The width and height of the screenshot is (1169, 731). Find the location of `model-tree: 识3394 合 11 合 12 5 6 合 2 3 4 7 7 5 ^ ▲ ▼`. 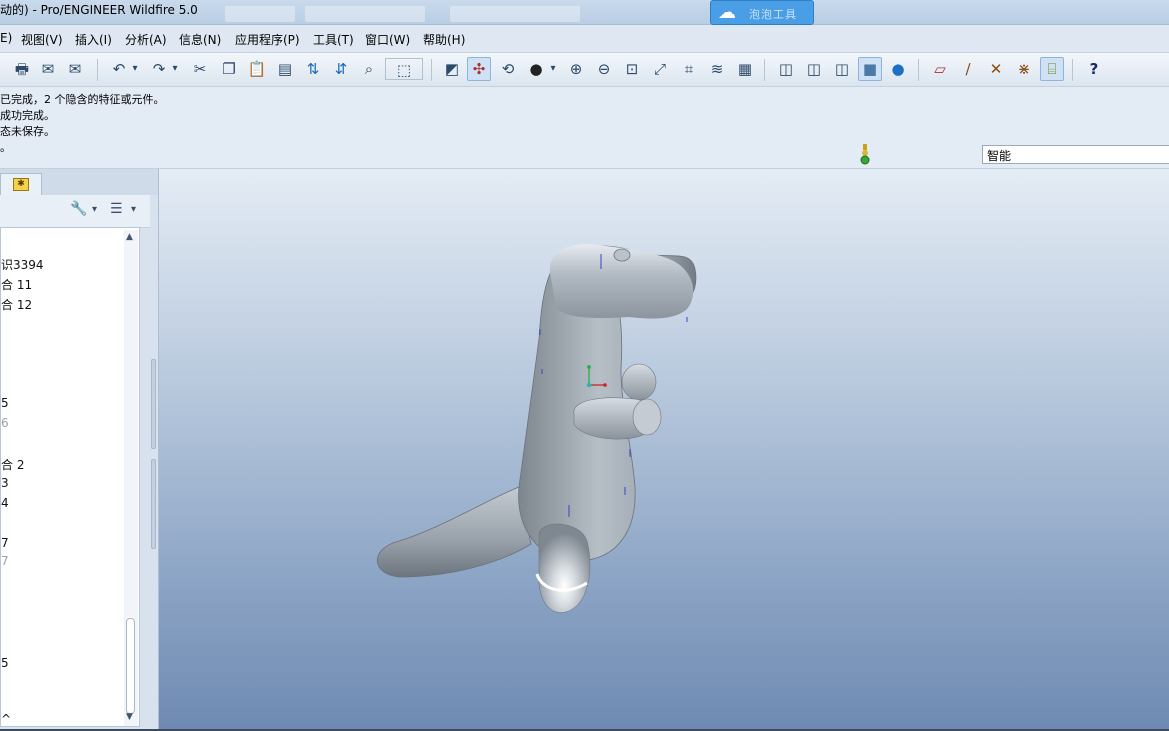

model-tree: 识3394 合 11 合 12 5 6 合 2 3 4 7 7 5 ^ ▲ ▼ is located at coordinates (70, 477).